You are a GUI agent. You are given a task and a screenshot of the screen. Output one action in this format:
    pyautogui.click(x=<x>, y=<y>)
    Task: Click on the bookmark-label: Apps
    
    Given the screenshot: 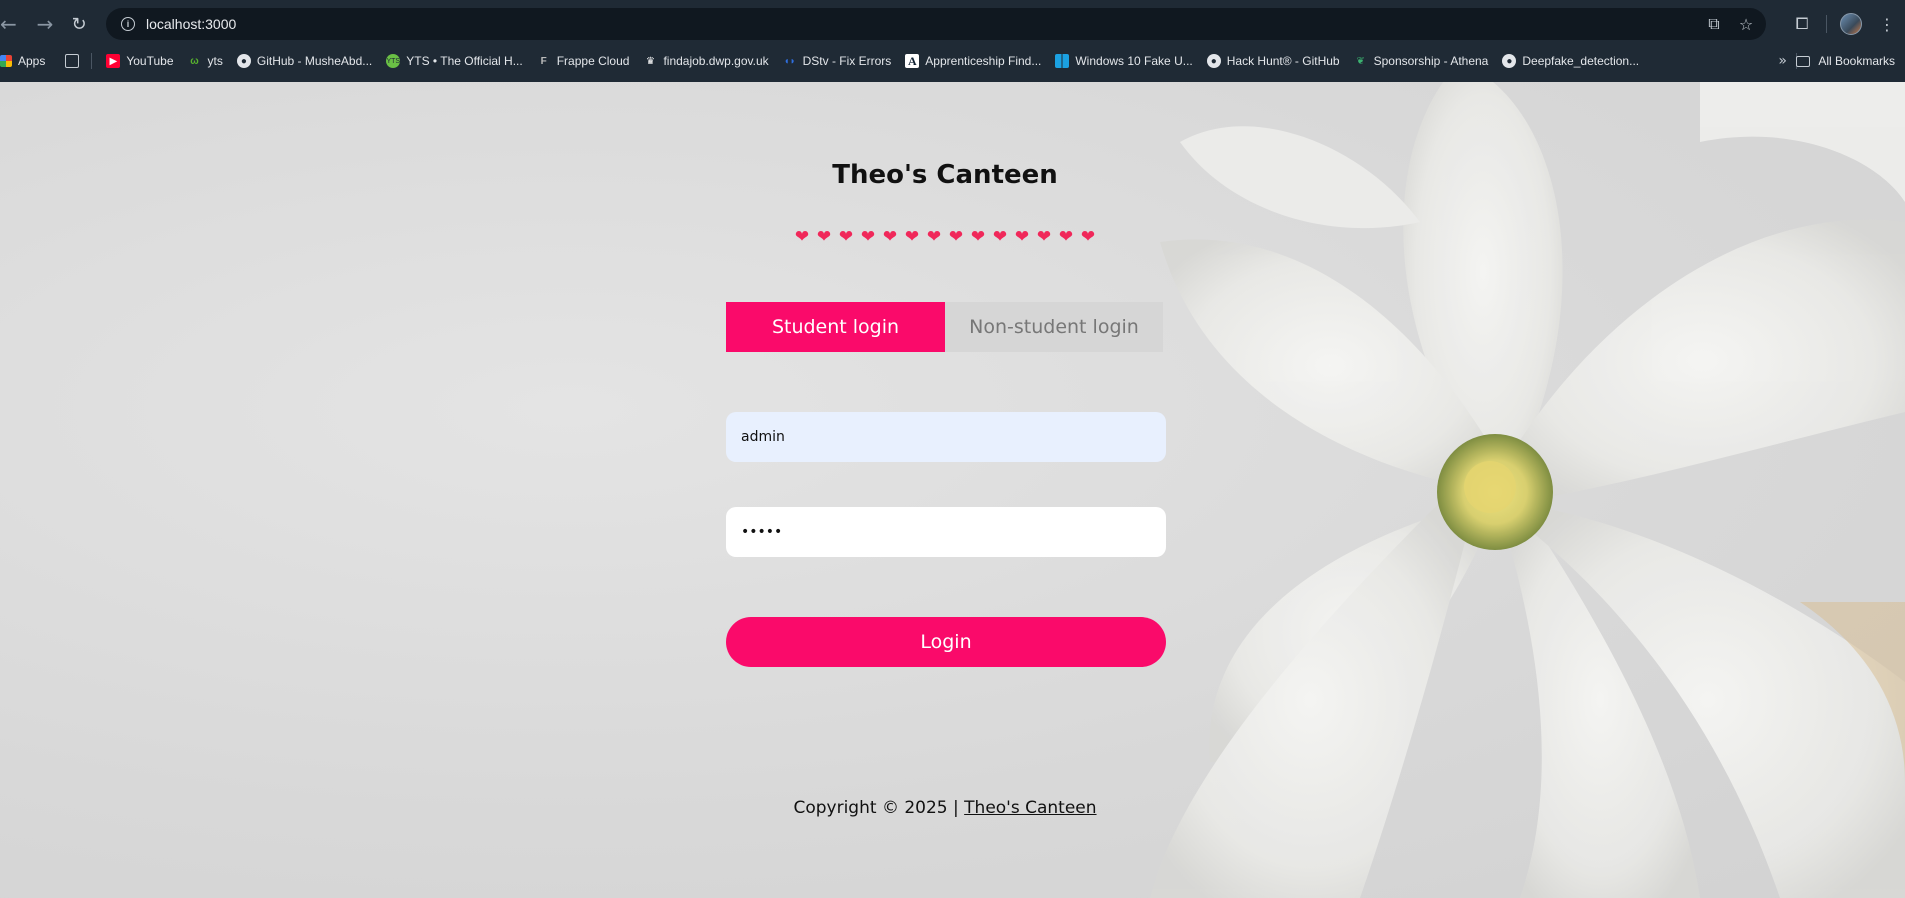 What is the action you would take?
    pyautogui.click(x=32, y=61)
    